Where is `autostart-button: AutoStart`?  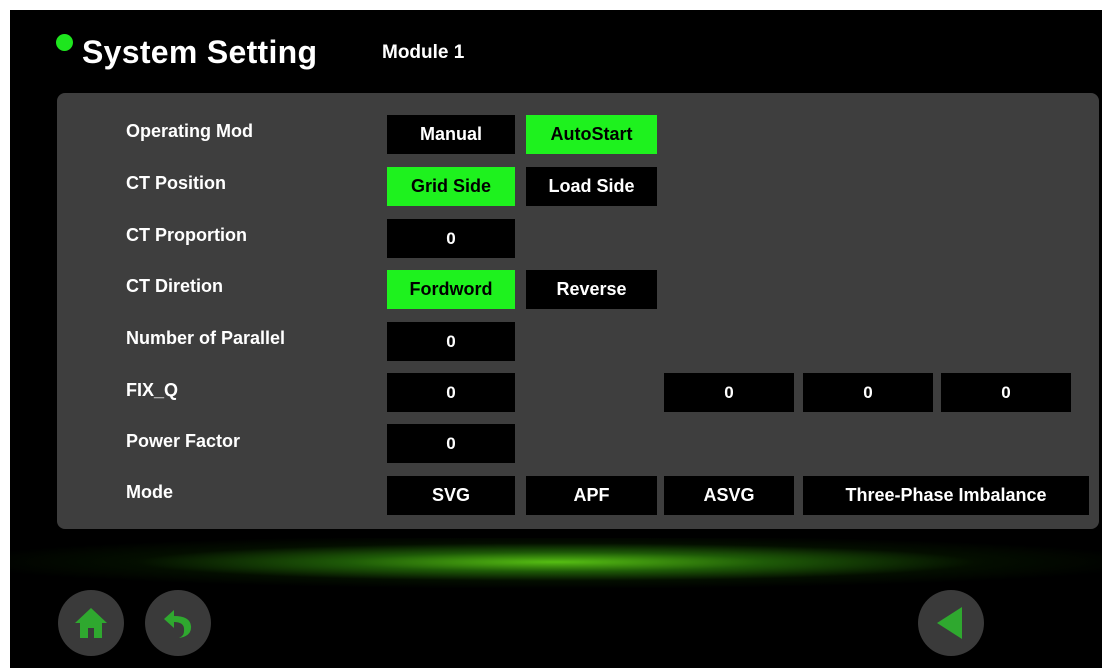 autostart-button: AutoStart is located at coordinates (591, 134).